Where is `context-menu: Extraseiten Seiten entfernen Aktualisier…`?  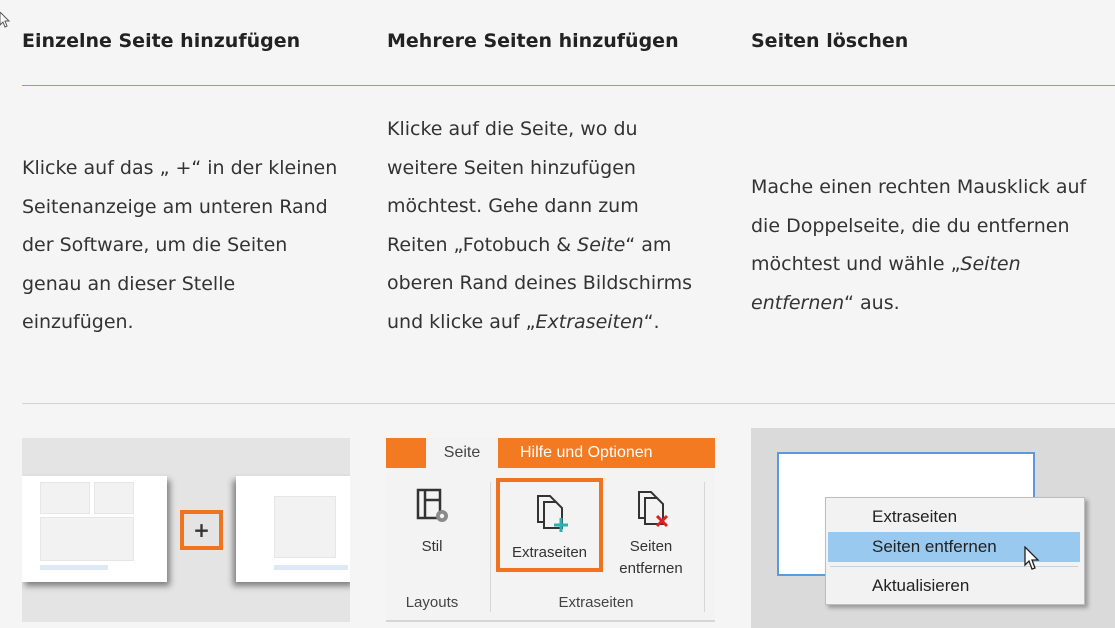
context-menu: Extraseiten Seiten entfernen Aktualisier… is located at coordinates (955, 551).